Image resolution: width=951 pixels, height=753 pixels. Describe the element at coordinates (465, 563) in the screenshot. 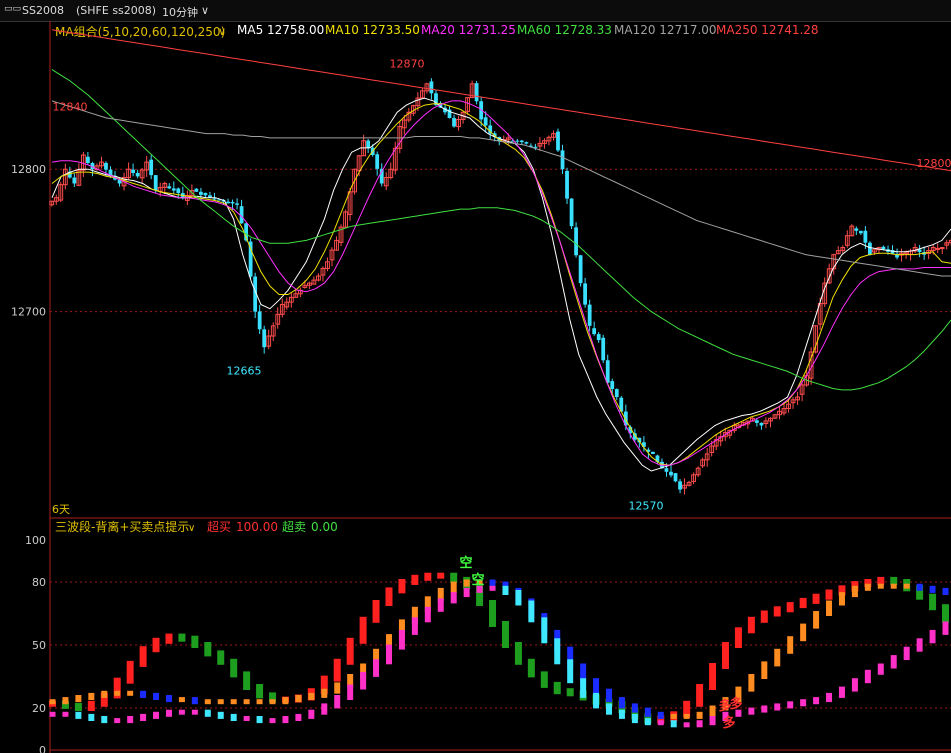

I see `short-signal: 空` at that location.